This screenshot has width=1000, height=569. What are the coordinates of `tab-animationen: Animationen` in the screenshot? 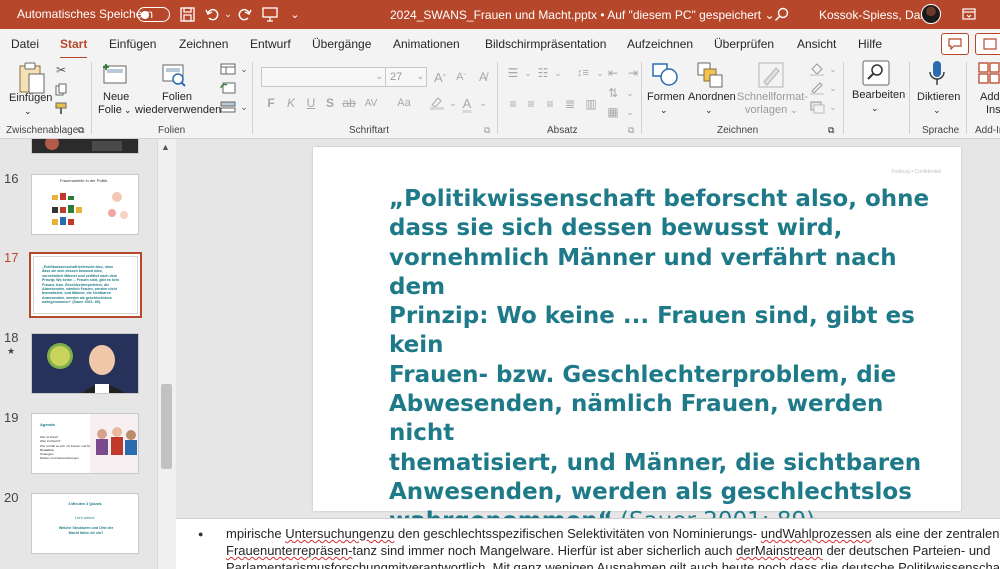 It's located at (426, 44).